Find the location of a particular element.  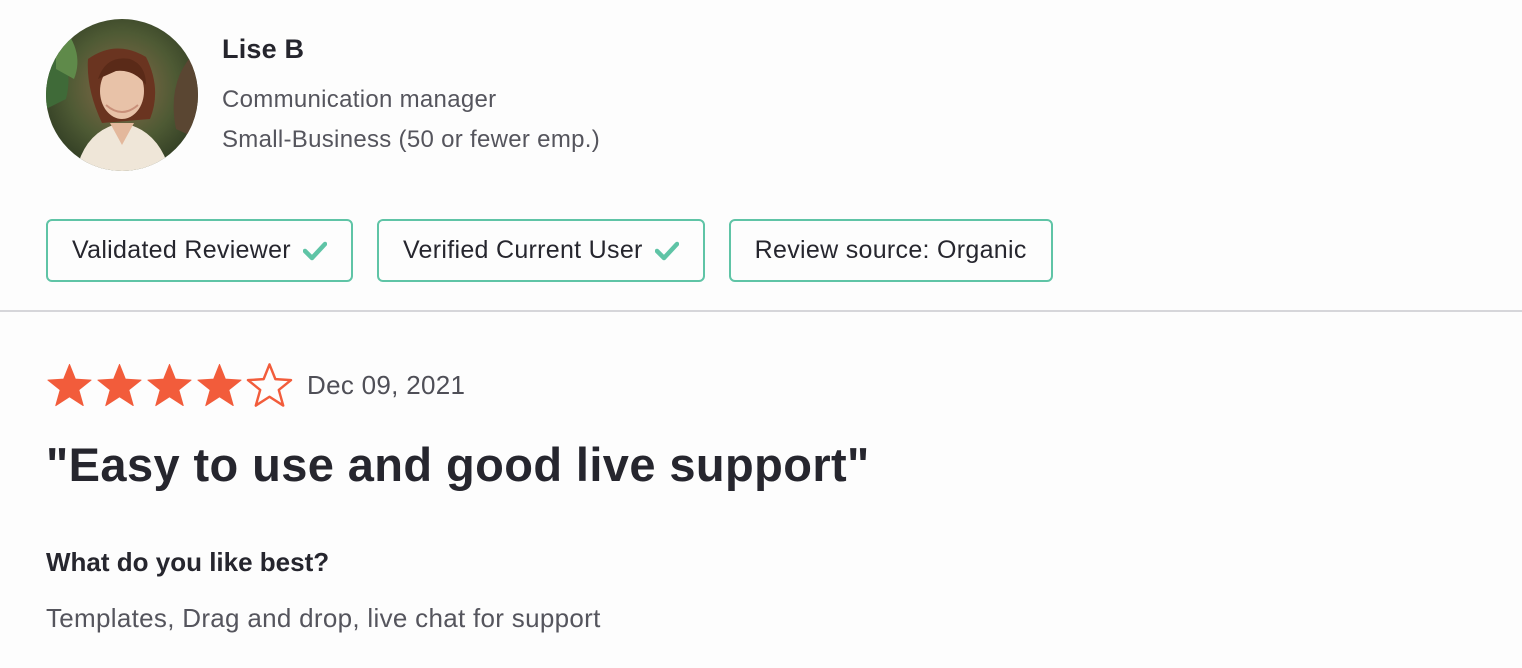

star-rating is located at coordinates (169, 385).